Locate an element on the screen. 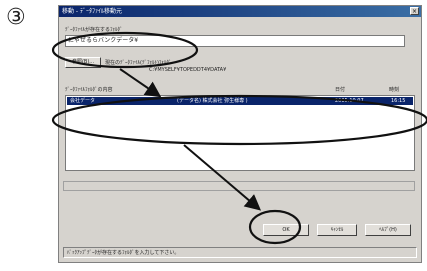  folder-highlight-ellipse is located at coordinates (125, 50).